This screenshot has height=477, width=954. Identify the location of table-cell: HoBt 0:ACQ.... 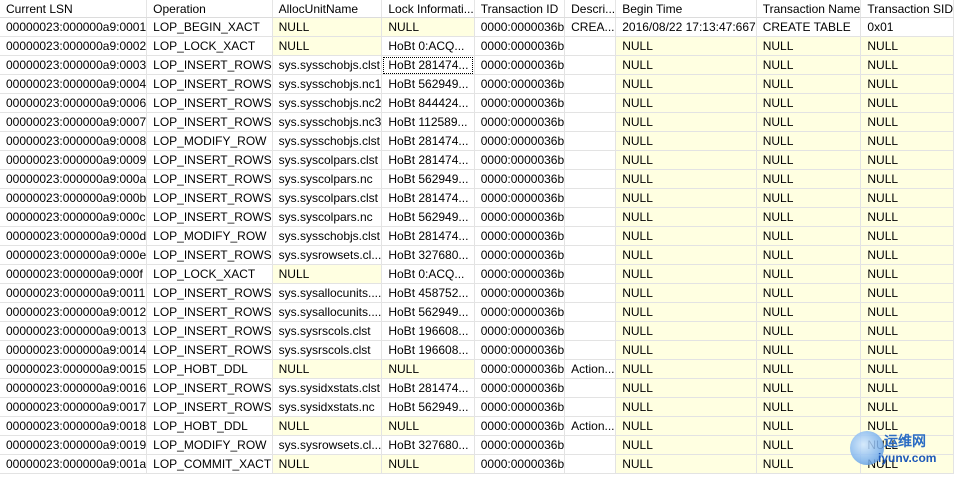
(428, 274).